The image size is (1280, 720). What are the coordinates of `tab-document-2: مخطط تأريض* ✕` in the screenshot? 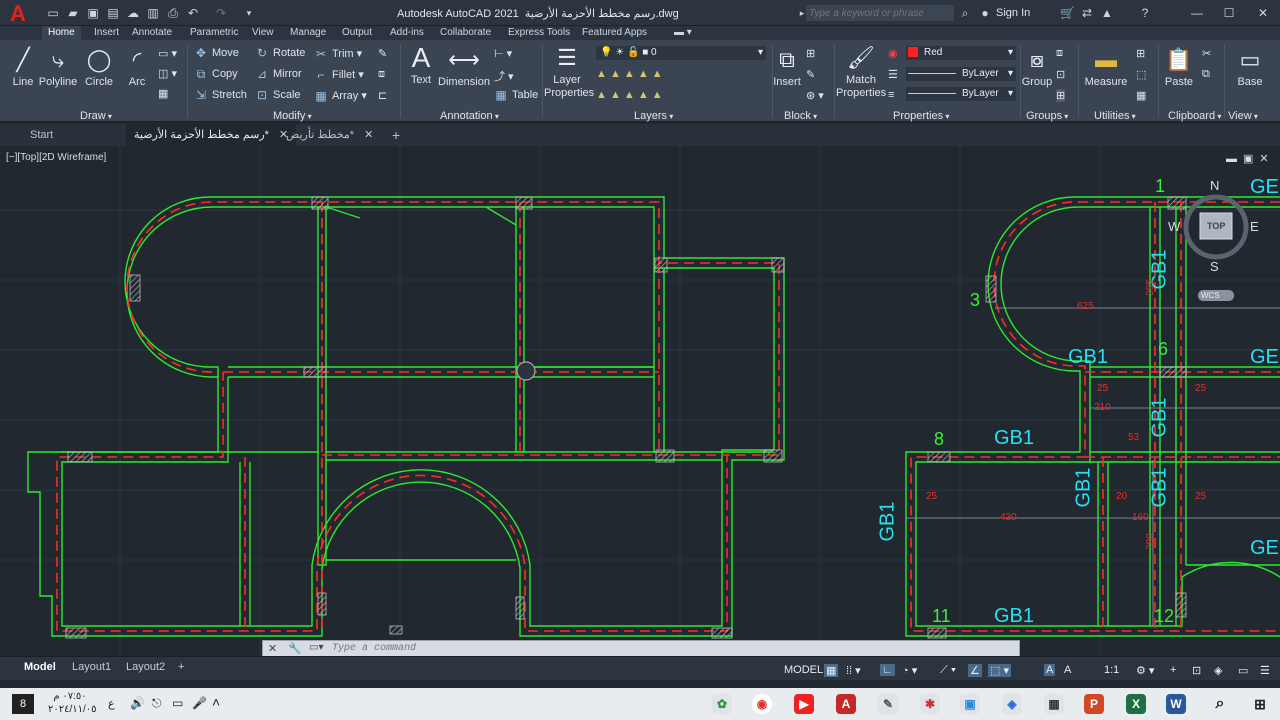 It's located at (329, 135).